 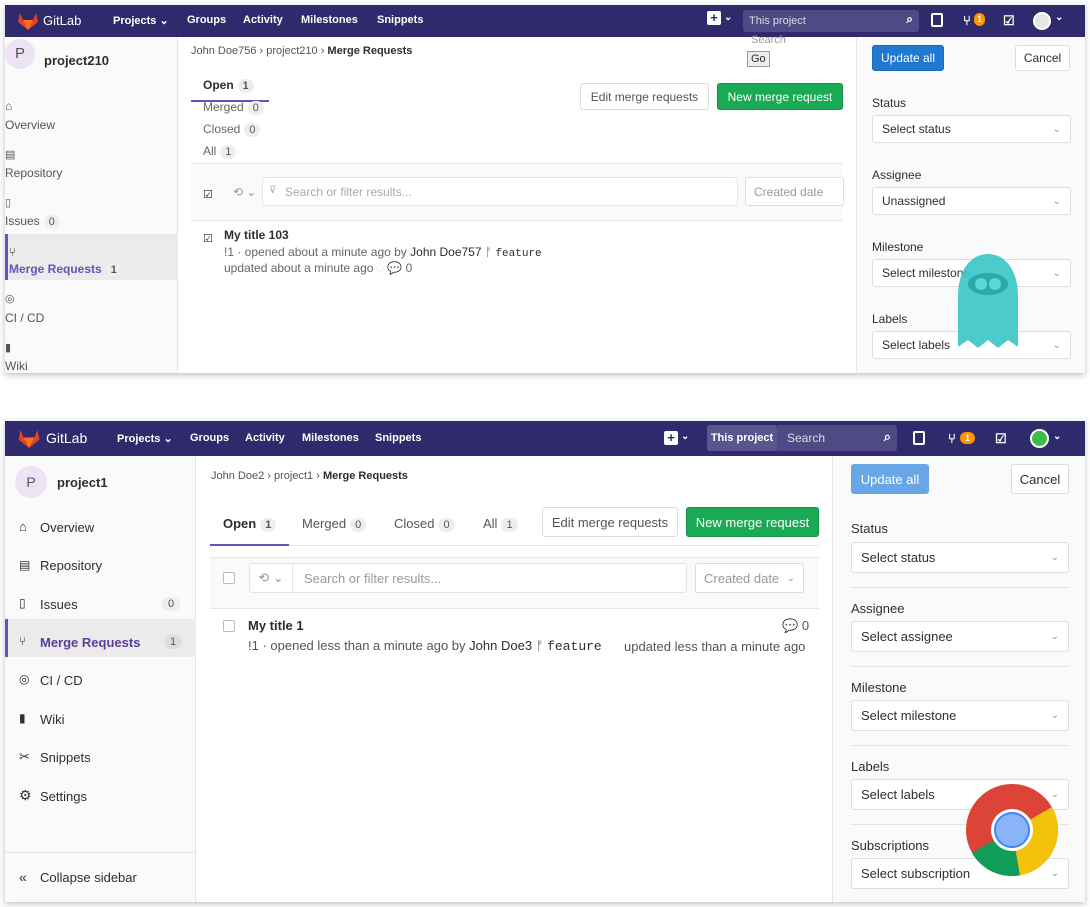 I want to click on mr-title: My title 103, so click(x=256, y=235).